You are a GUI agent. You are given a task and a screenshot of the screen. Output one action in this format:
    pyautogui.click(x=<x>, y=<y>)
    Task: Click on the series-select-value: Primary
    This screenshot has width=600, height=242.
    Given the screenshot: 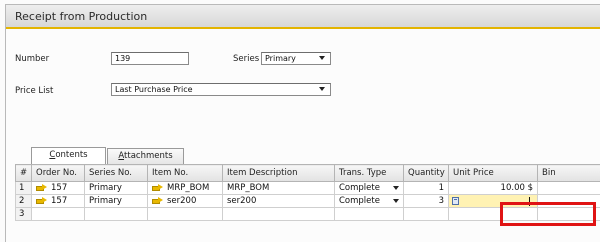 What is the action you would take?
    pyautogui.click(x=280, y=58)
    